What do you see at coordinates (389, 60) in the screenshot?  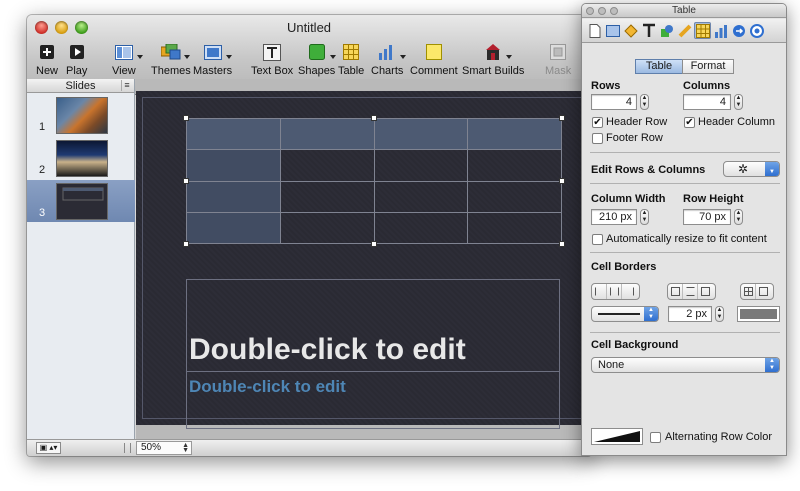 I see `toolbar-charts-button: Charts` at bounding box center [389, 60].